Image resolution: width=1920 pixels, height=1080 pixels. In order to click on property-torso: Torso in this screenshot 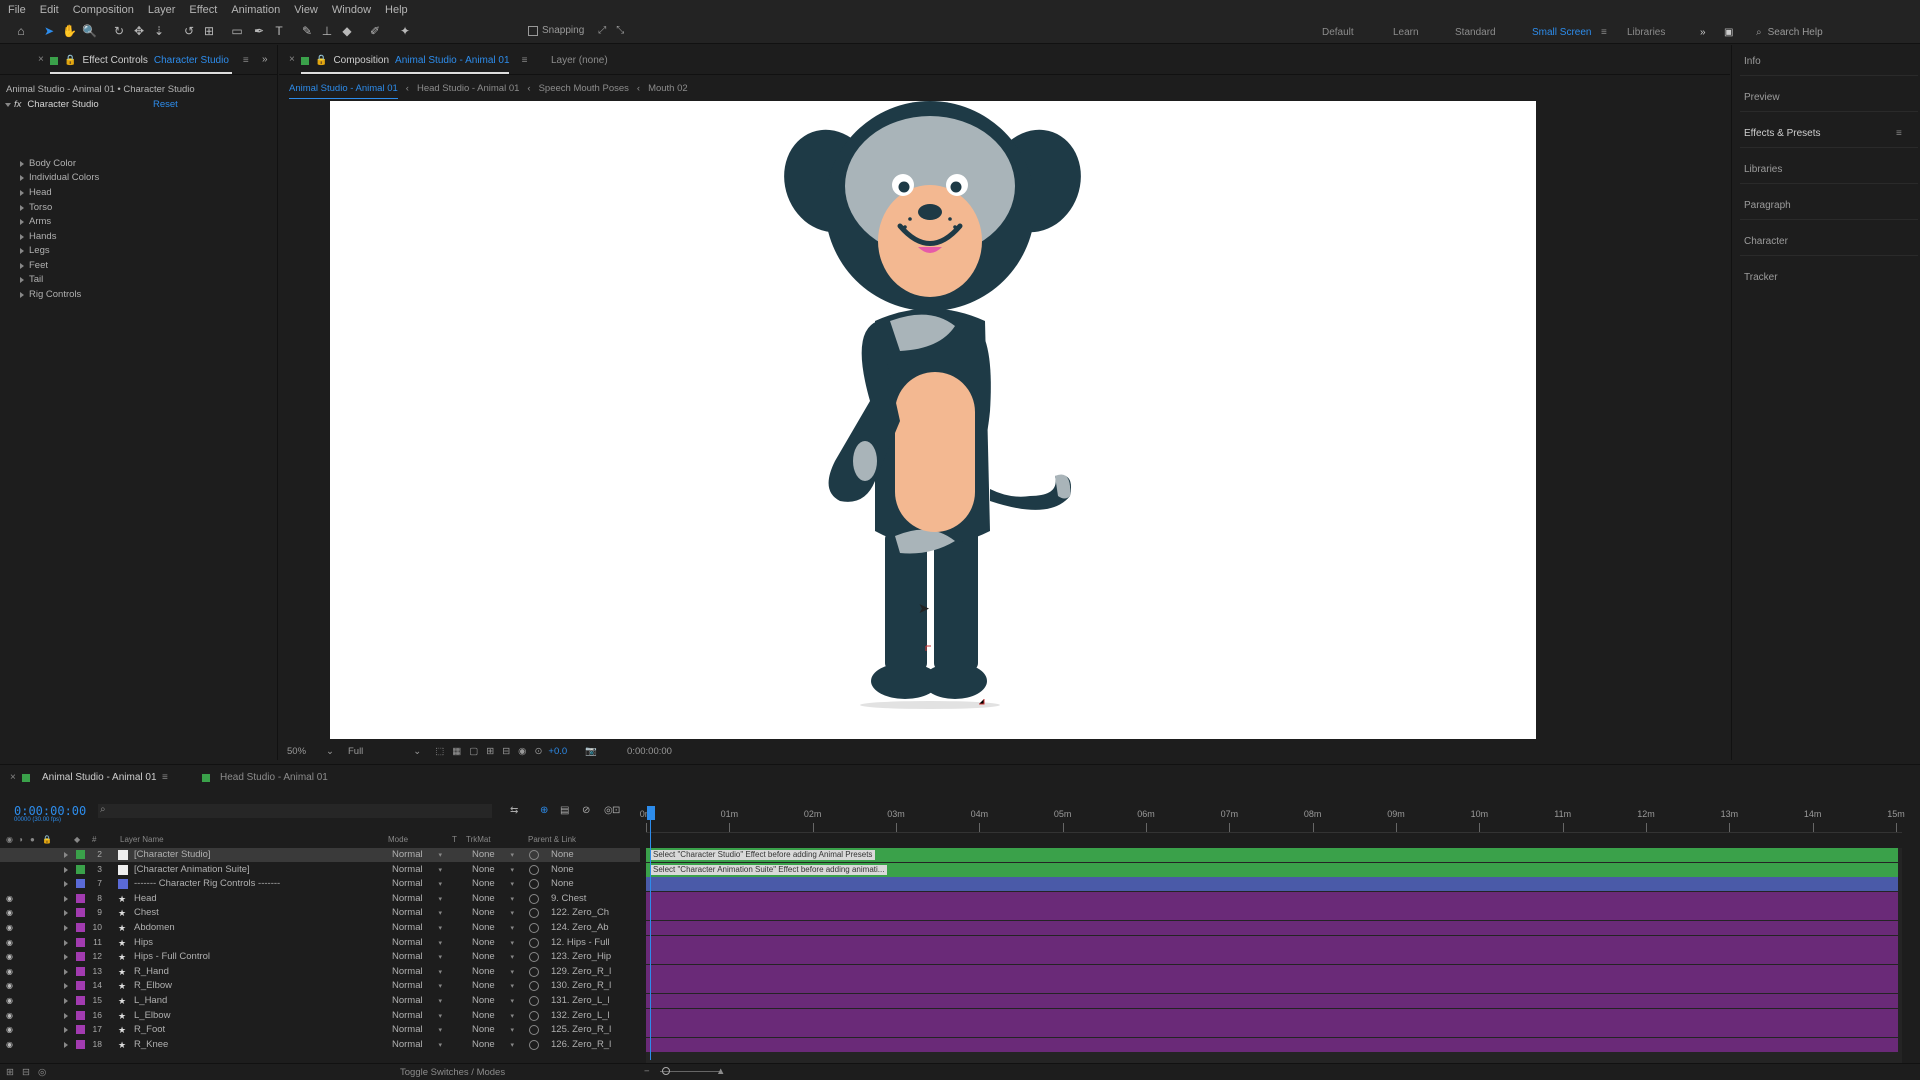, I will do `click(36, 207)`.